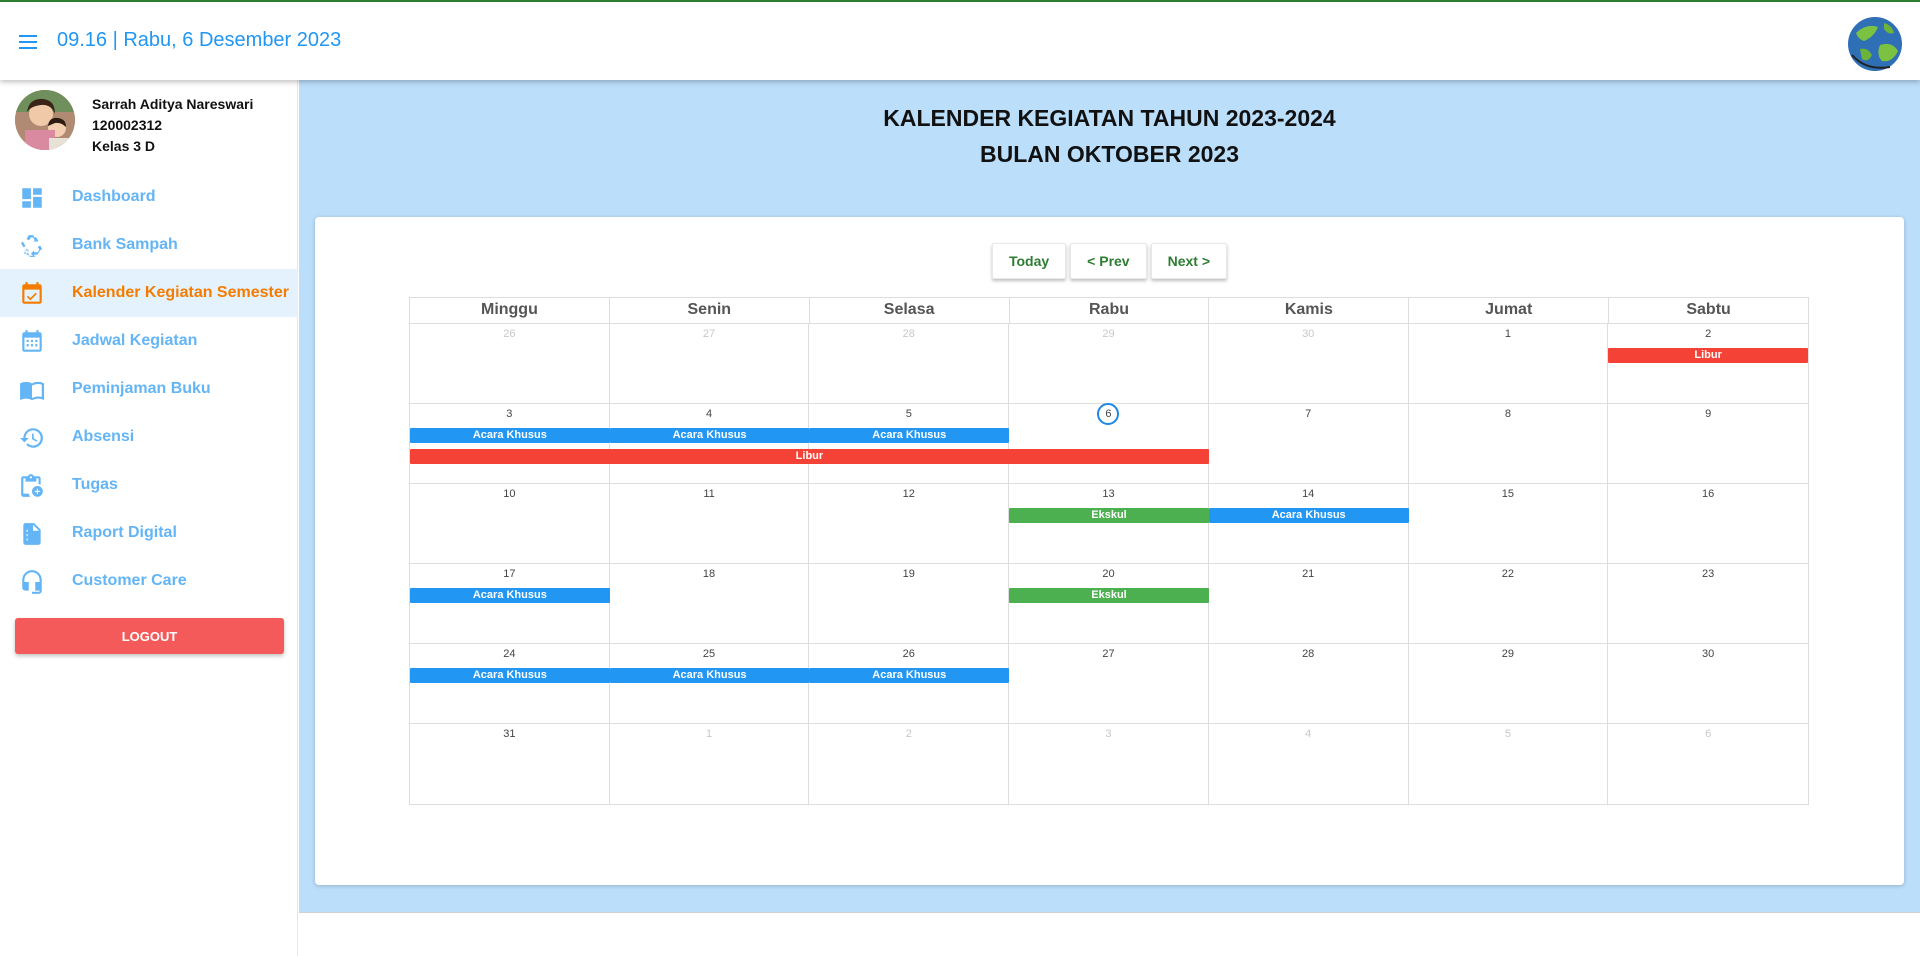 The image size is (1920, 956). Describe the element at coordinates (1708, 414) in the screenshot. I see `day-number: 9` at that location.